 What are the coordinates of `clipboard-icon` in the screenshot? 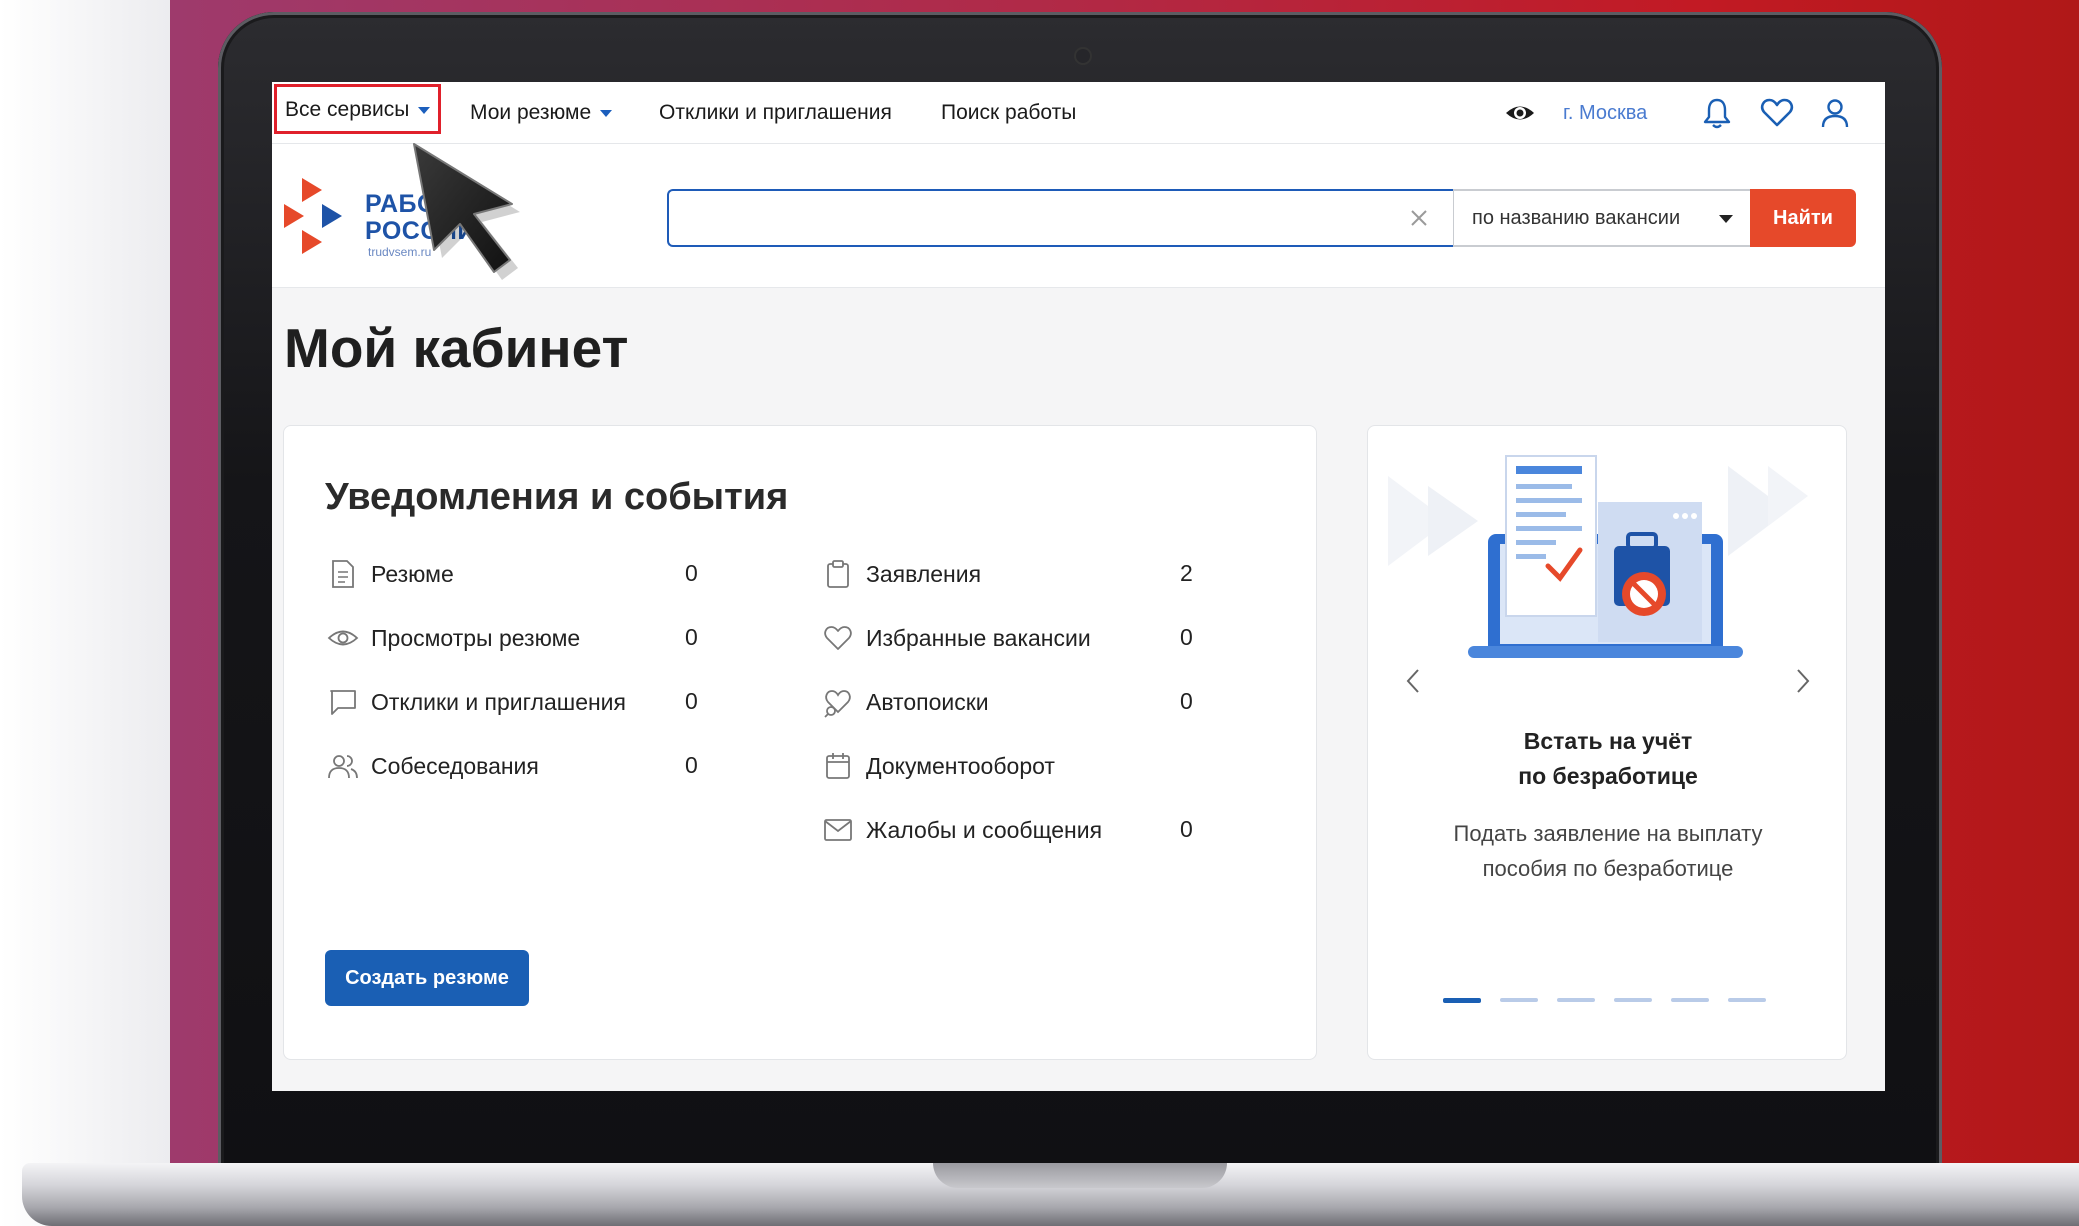 It's located at (838, 574).